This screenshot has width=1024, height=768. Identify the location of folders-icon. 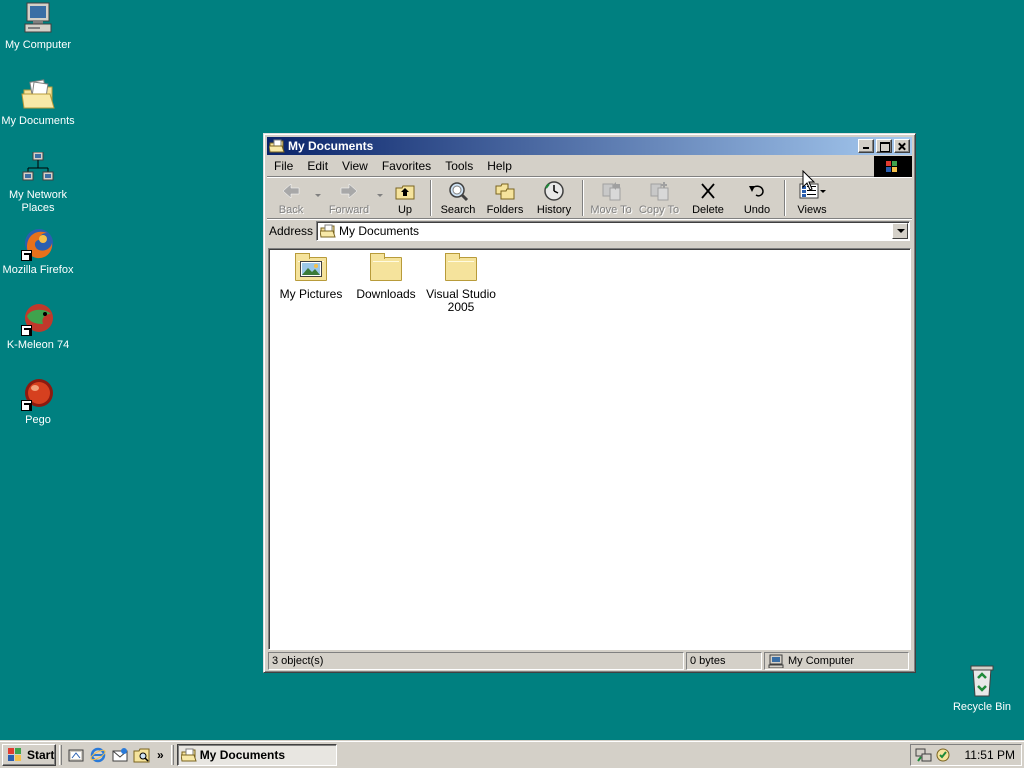
(505, 191).